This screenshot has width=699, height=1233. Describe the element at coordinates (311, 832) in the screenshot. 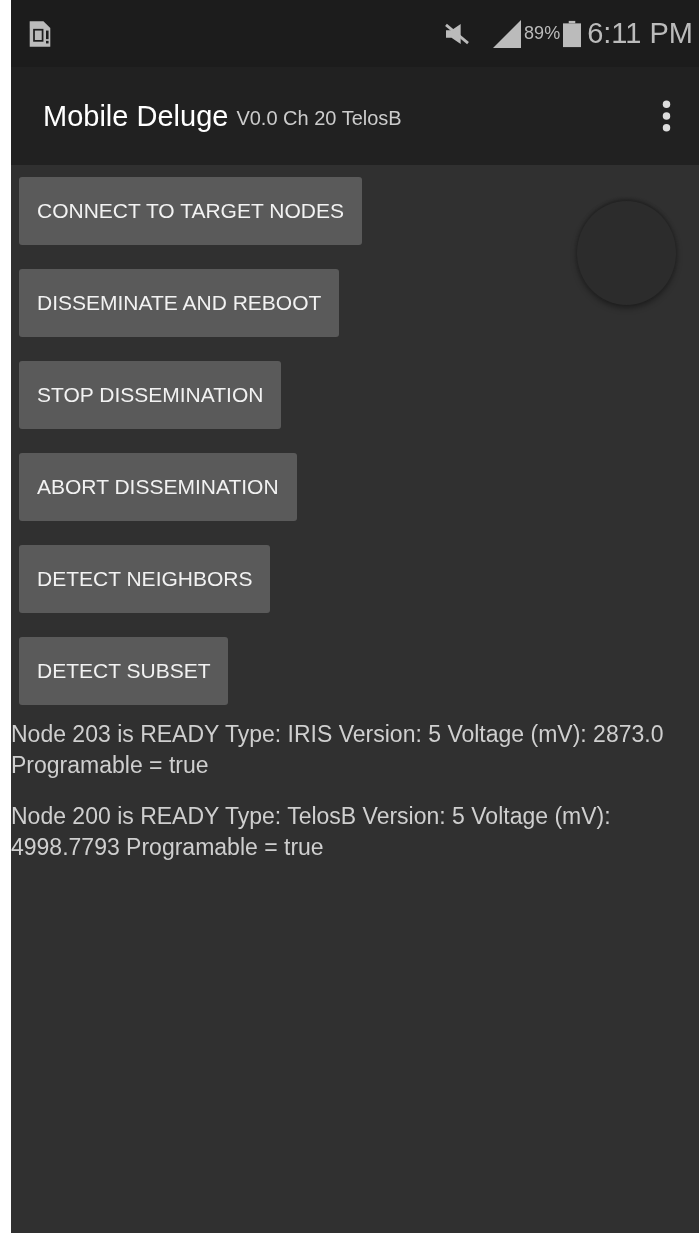

I see `node-status-text: Node 200 is READY Type: TelosB Version: 5 Voltage (mV): 4998.7793 Programable = true` at that location.